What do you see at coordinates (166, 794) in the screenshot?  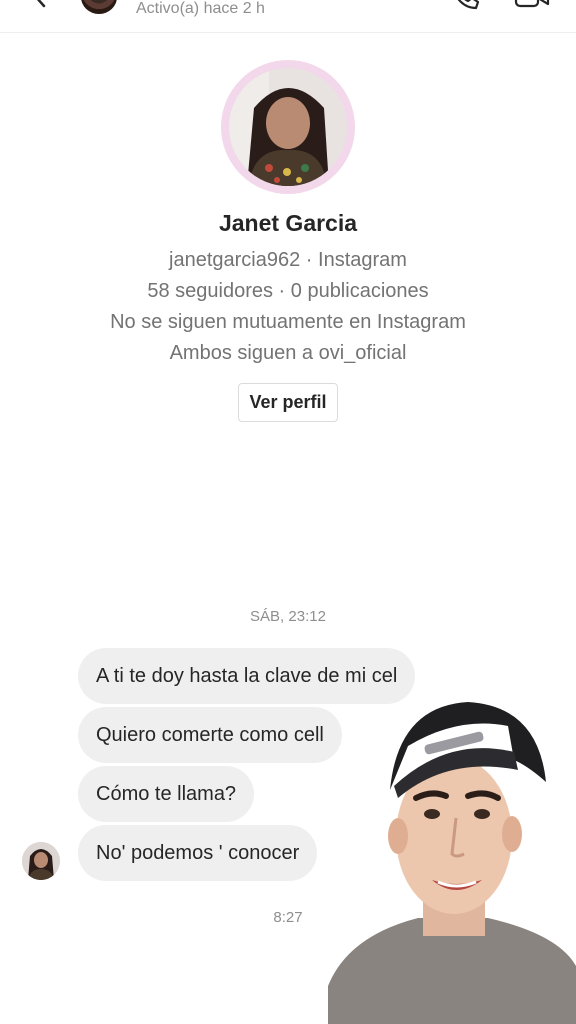 I see `message-bubble: Cómo te llama?` at bounding box center [166, 794].